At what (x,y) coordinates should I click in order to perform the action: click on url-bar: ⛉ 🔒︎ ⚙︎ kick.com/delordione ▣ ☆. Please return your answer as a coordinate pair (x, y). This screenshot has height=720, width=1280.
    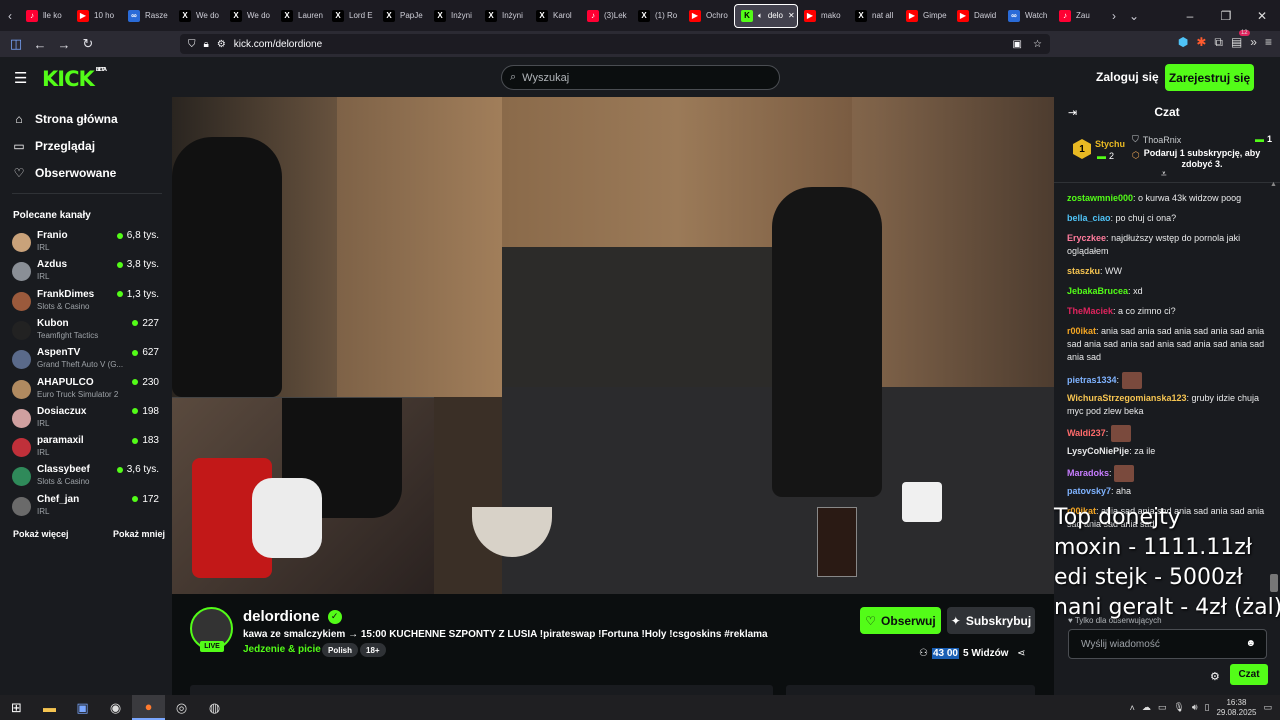
    Looking at the image, I should click on (615, 44).